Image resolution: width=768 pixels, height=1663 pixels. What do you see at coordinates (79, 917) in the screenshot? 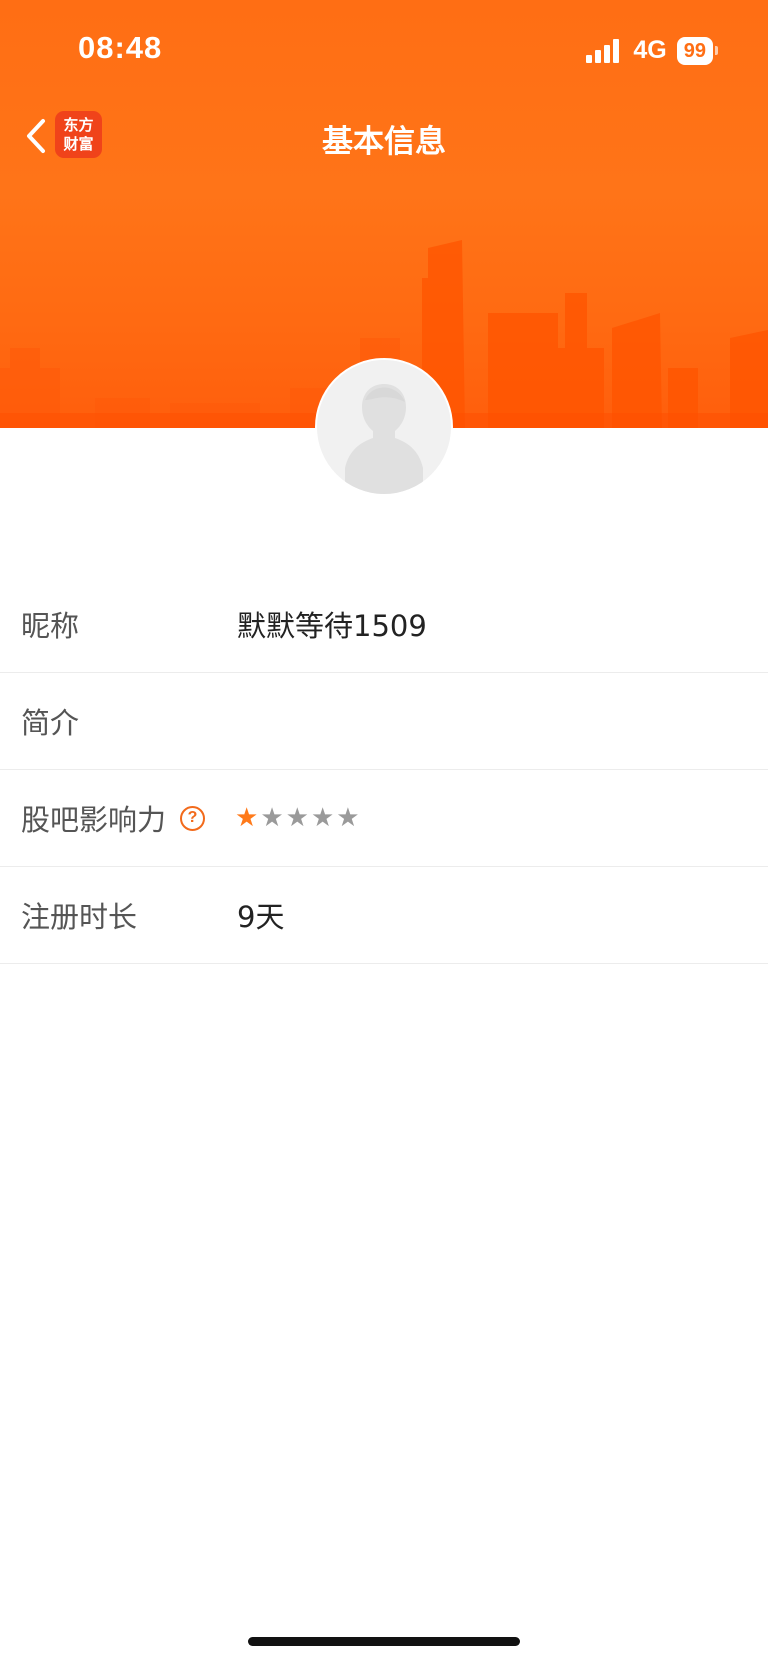
I see `register-duration-label: 注册时长` at bounding box center [79, 917].